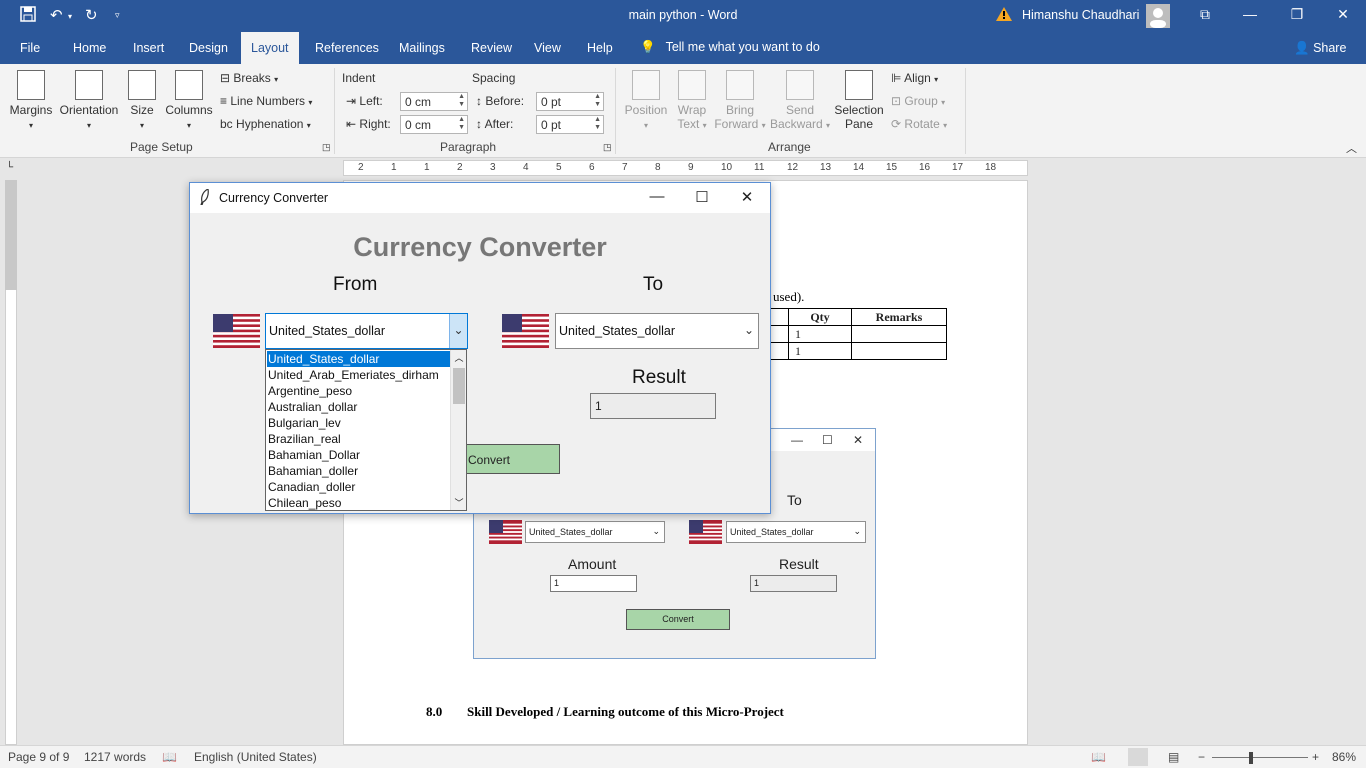  What do you see at coordinates (434, 124) in the screenshot?
I see `indent-right-field: 0 cm ▲ ▼` at bounding box center [434, 124].